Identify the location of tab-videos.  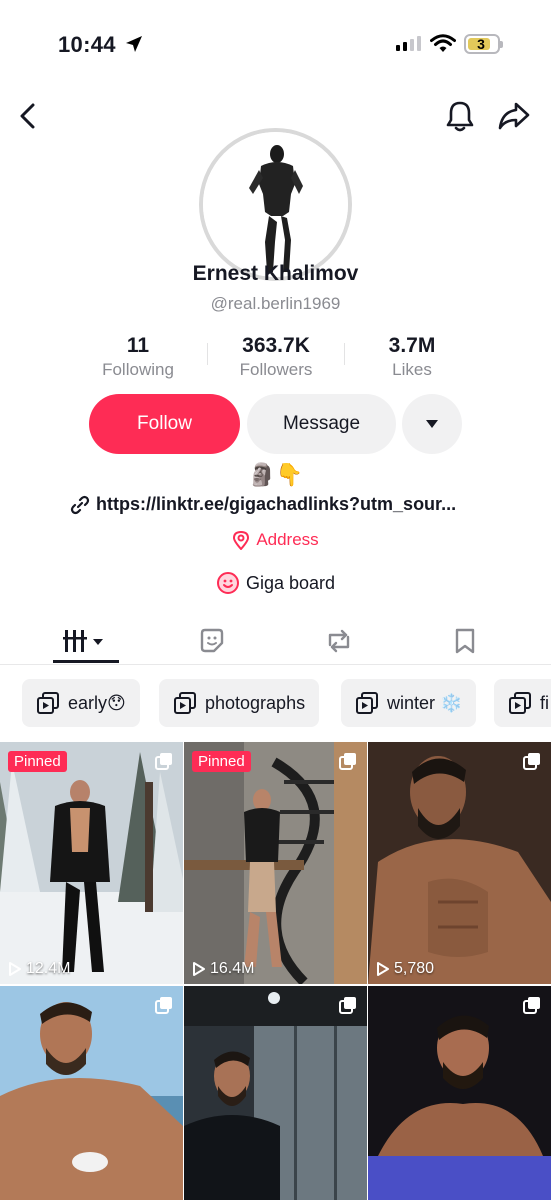
(86, 641).